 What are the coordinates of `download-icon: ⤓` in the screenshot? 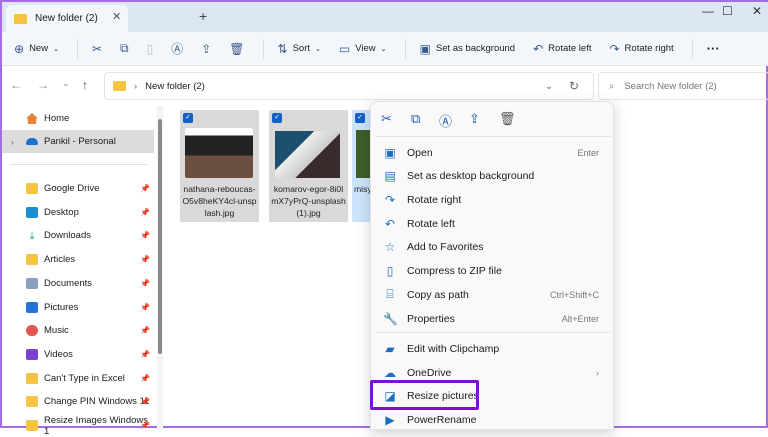 It's located at (32, 236).